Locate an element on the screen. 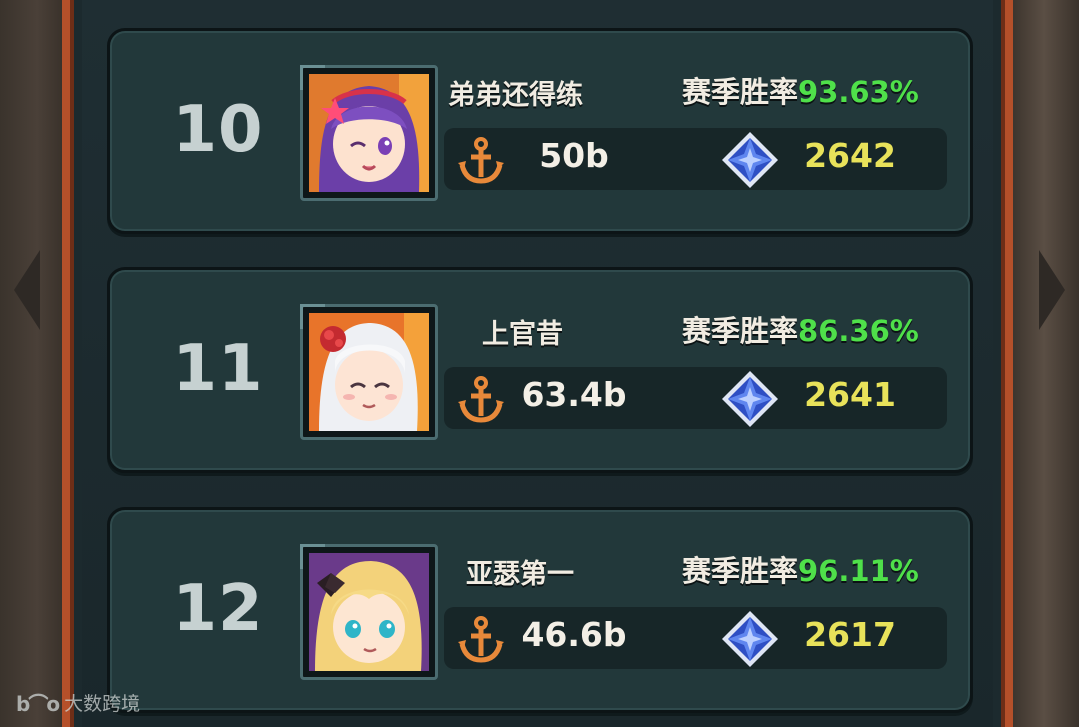 The width and height of the screenshot is (1079, 727). right-arrow-icon is located at coordinates (1052, 290).